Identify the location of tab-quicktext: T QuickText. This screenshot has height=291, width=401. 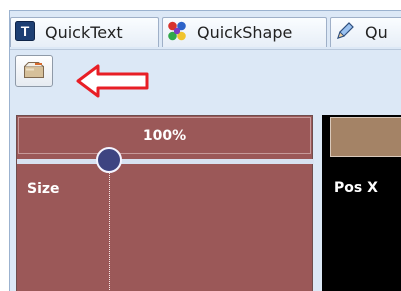
(84, 32).